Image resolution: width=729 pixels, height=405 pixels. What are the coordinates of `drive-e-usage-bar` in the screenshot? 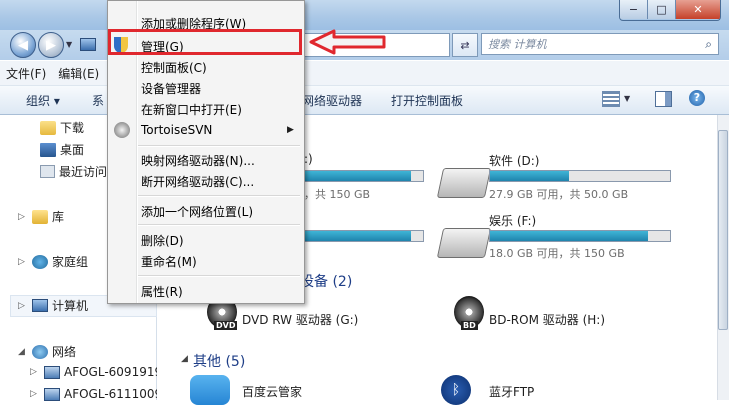 It's located at (364, 236).